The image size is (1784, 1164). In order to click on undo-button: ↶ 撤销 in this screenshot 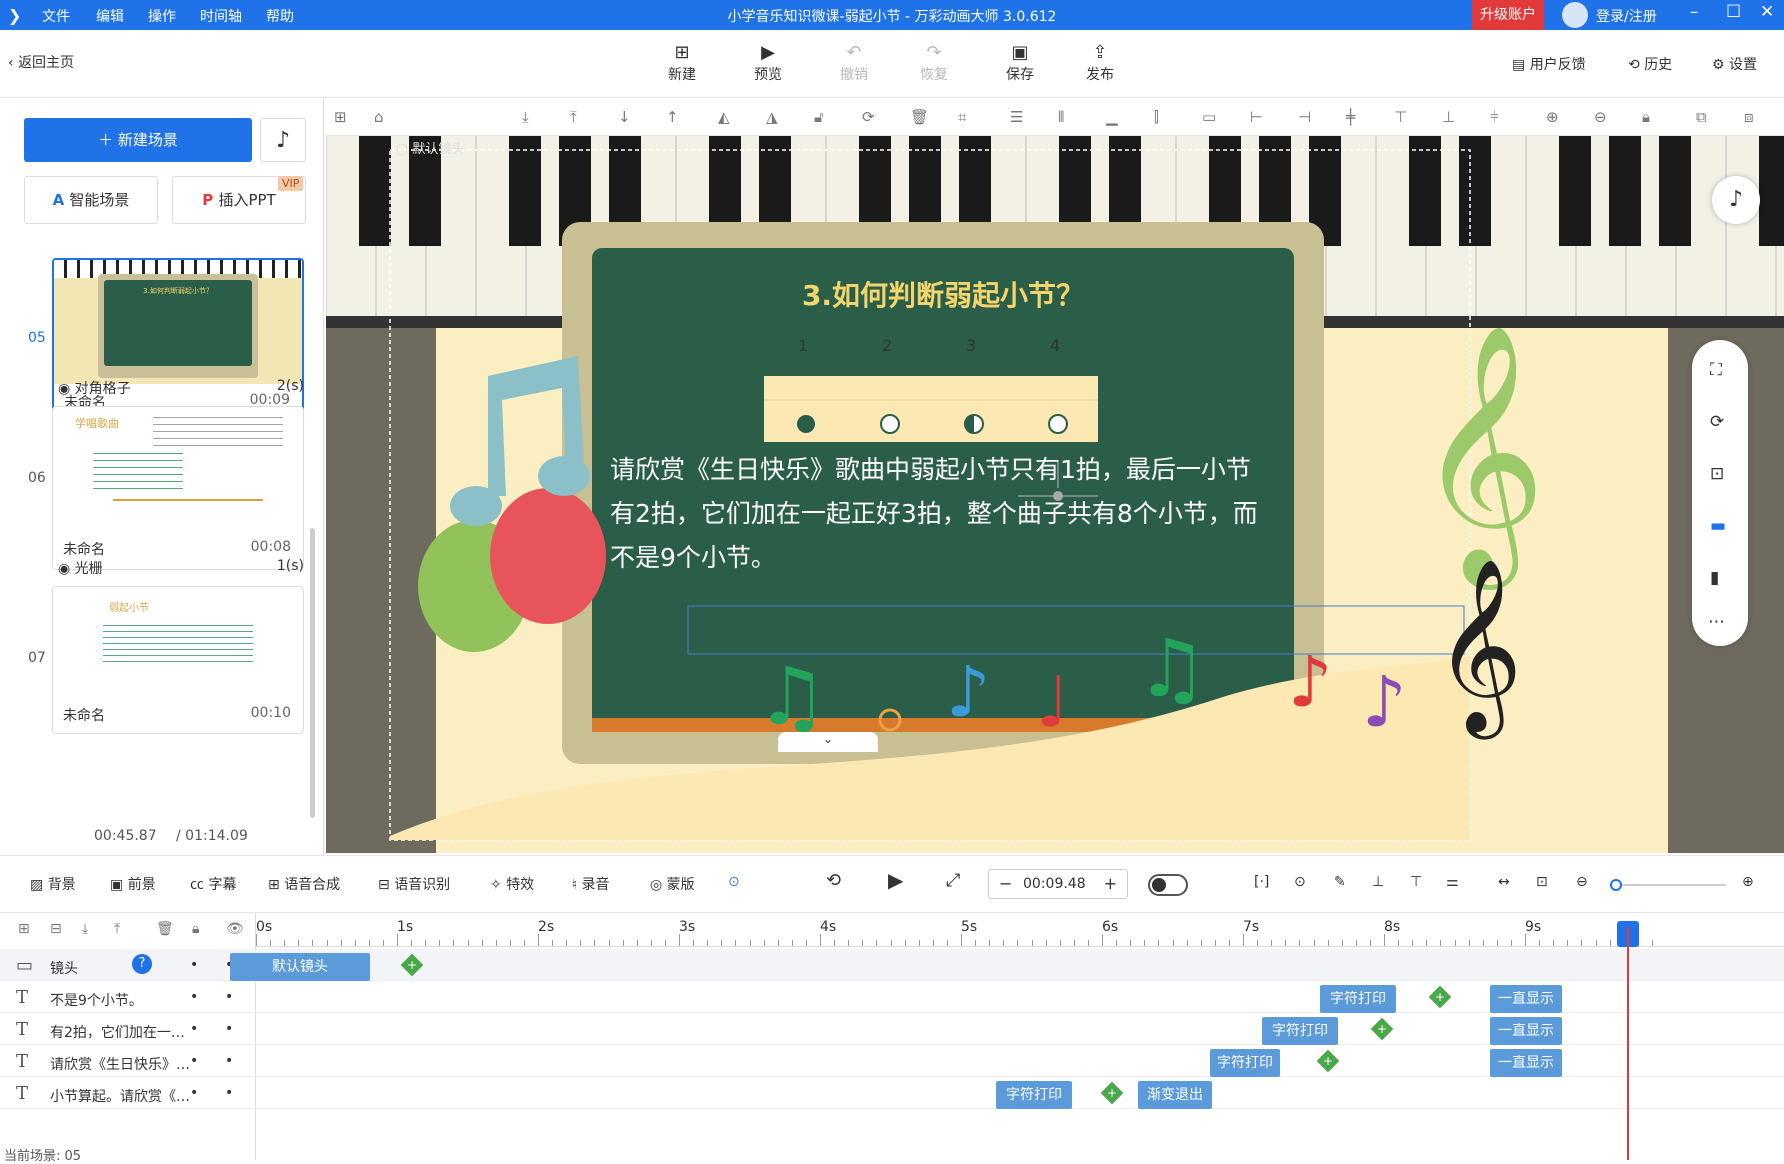, I will do `click(854, 63)`.